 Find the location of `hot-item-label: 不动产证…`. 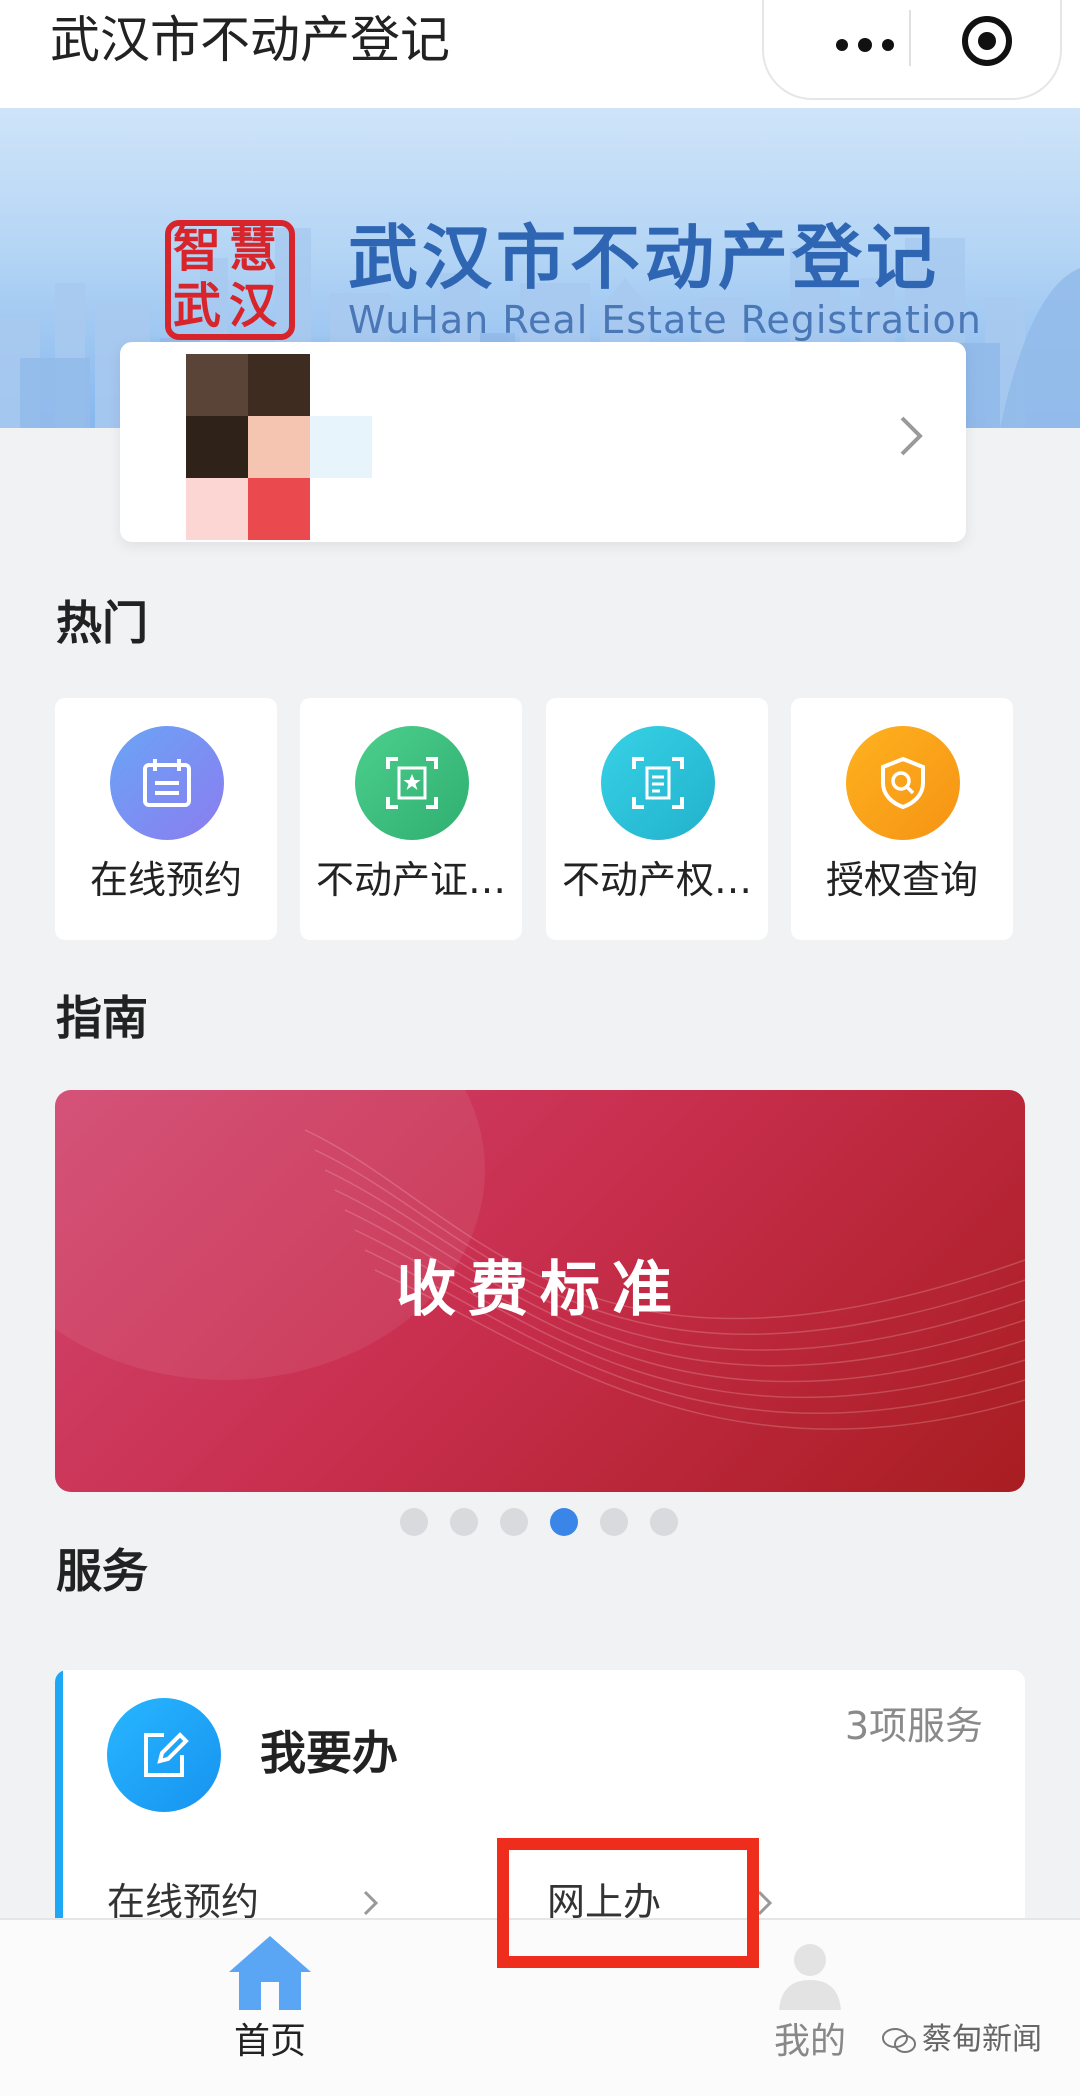

hot-item-label: 不动产证… is located at coordinates (410, 880).